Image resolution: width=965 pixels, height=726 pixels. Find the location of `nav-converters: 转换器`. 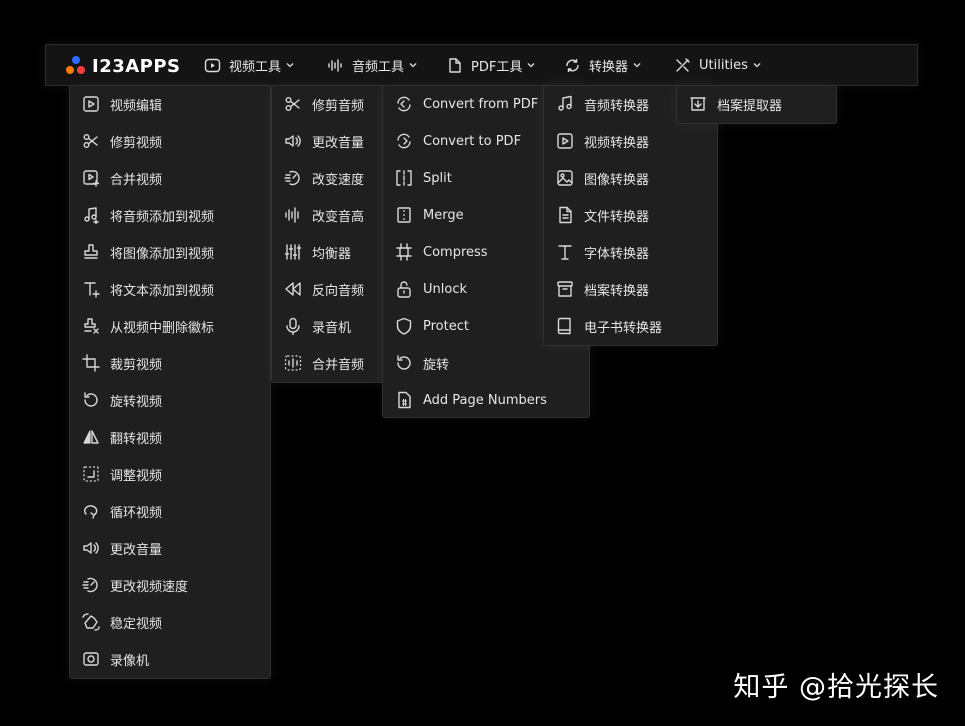

nav-converters: 转换器 is located at coordinates (603, 65).